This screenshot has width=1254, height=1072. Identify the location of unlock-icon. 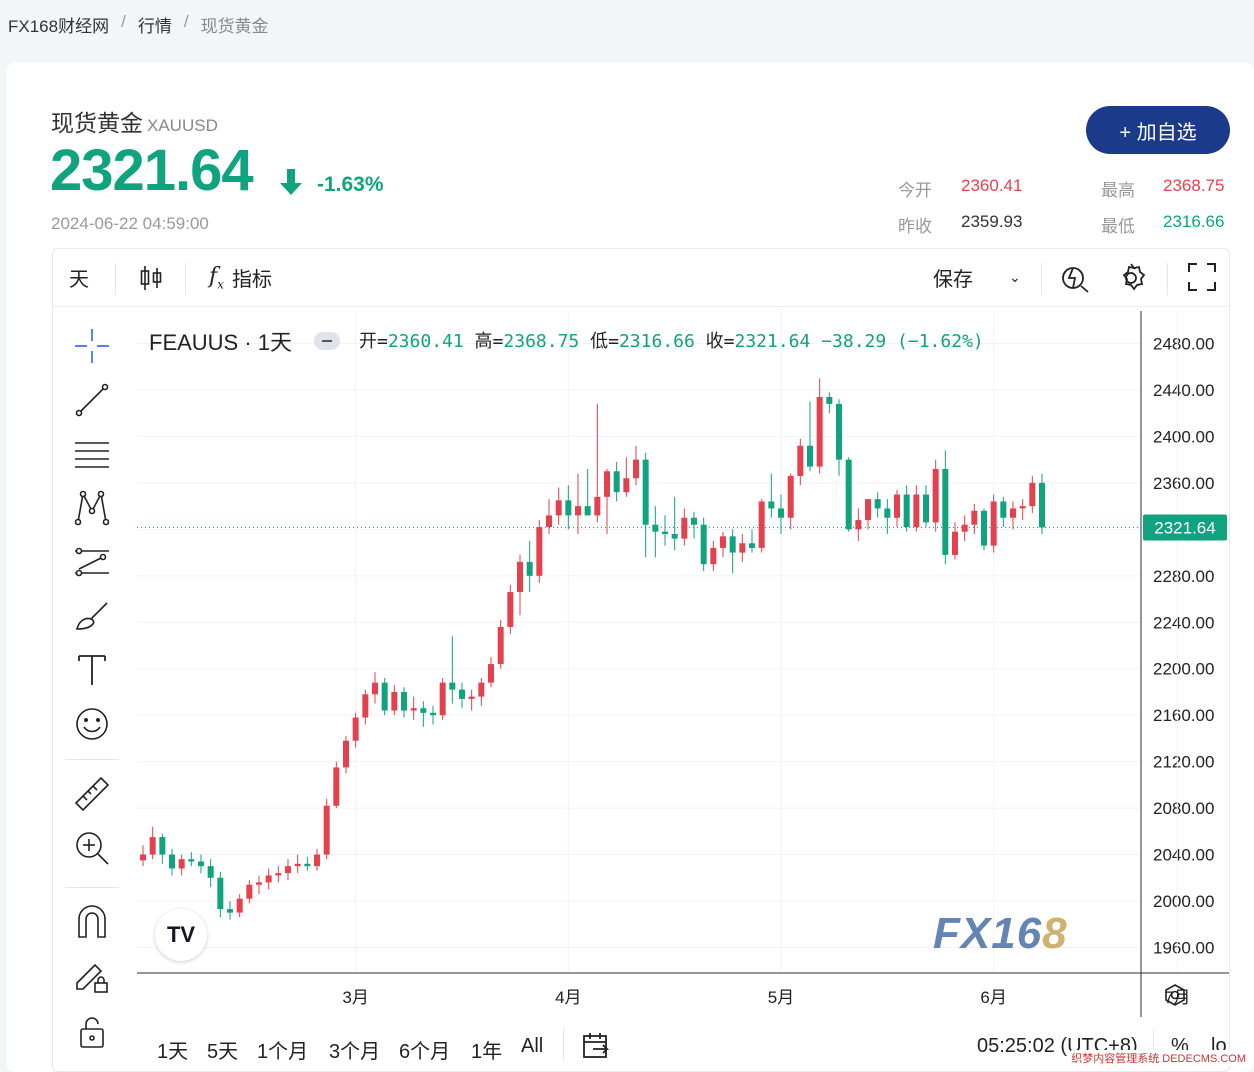
(92, 1032).